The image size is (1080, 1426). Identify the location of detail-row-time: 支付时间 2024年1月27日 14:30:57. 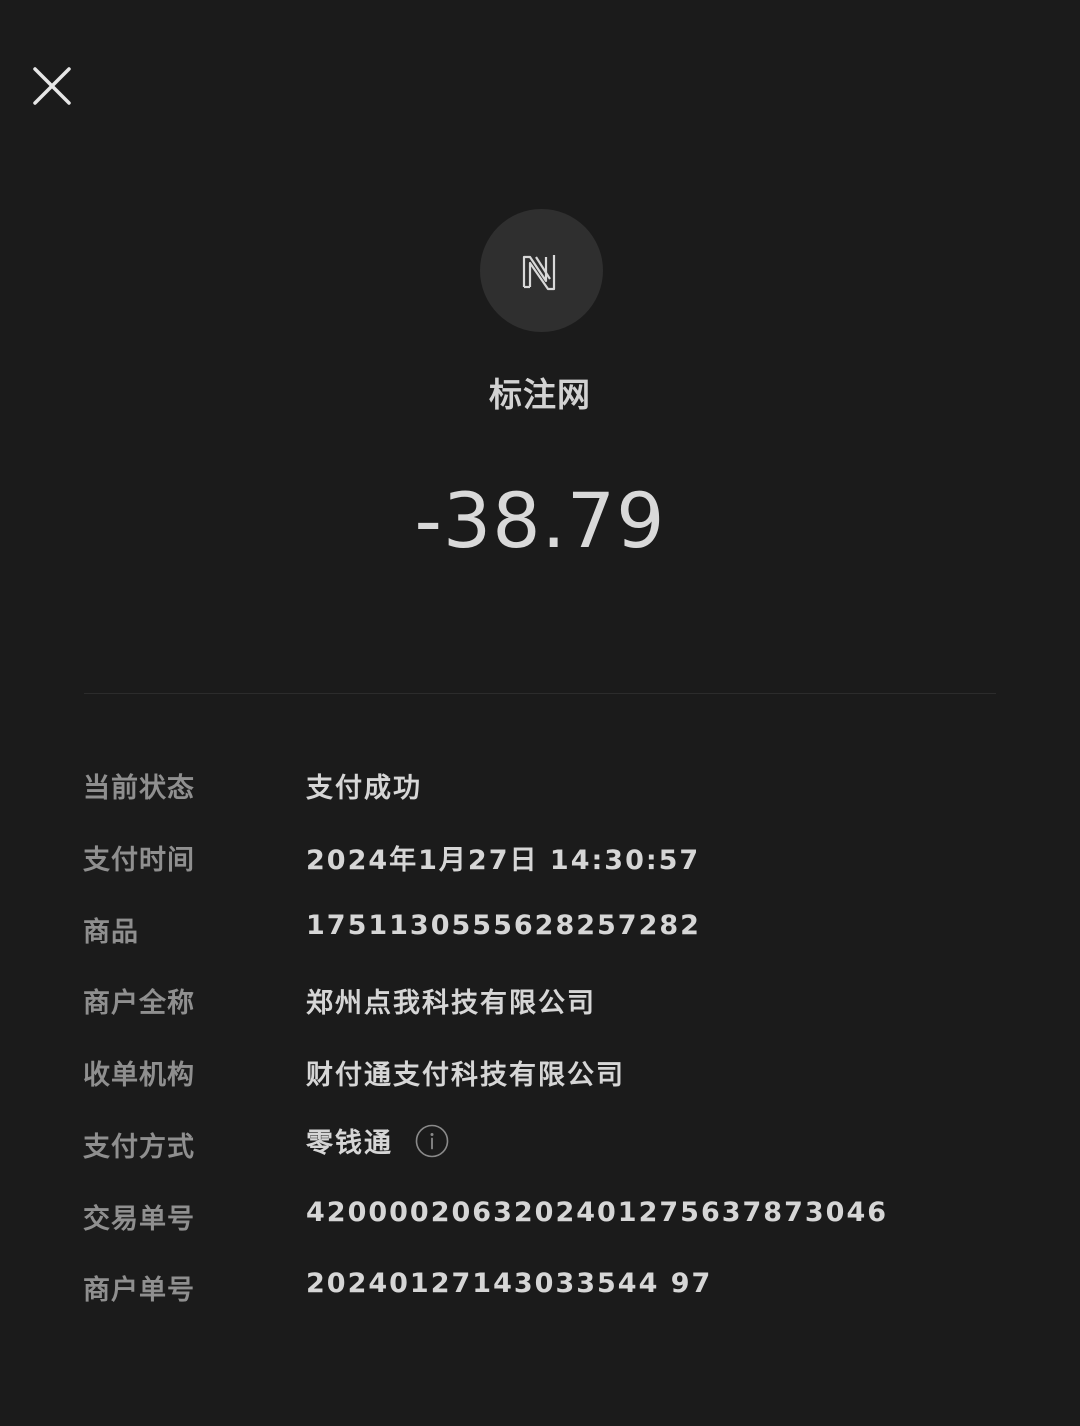
(540, 856).